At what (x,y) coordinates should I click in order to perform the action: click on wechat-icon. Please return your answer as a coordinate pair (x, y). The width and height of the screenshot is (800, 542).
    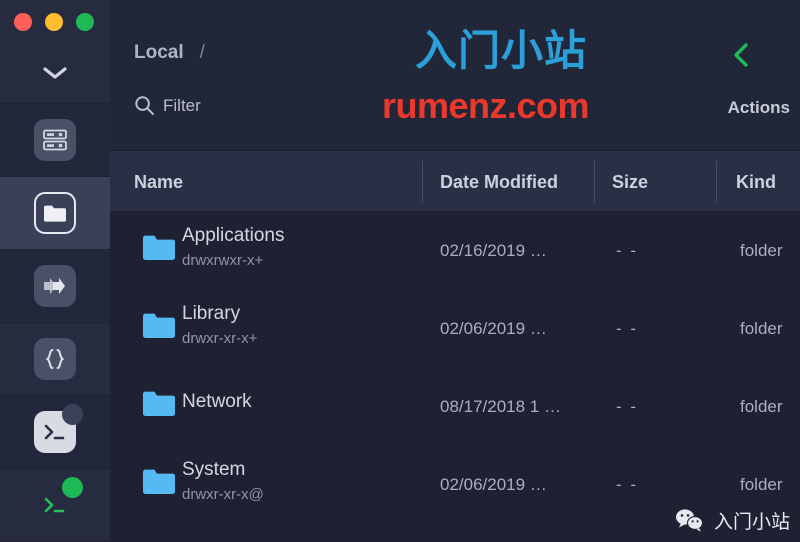
    Looking at the image, I should click on (689, 520).